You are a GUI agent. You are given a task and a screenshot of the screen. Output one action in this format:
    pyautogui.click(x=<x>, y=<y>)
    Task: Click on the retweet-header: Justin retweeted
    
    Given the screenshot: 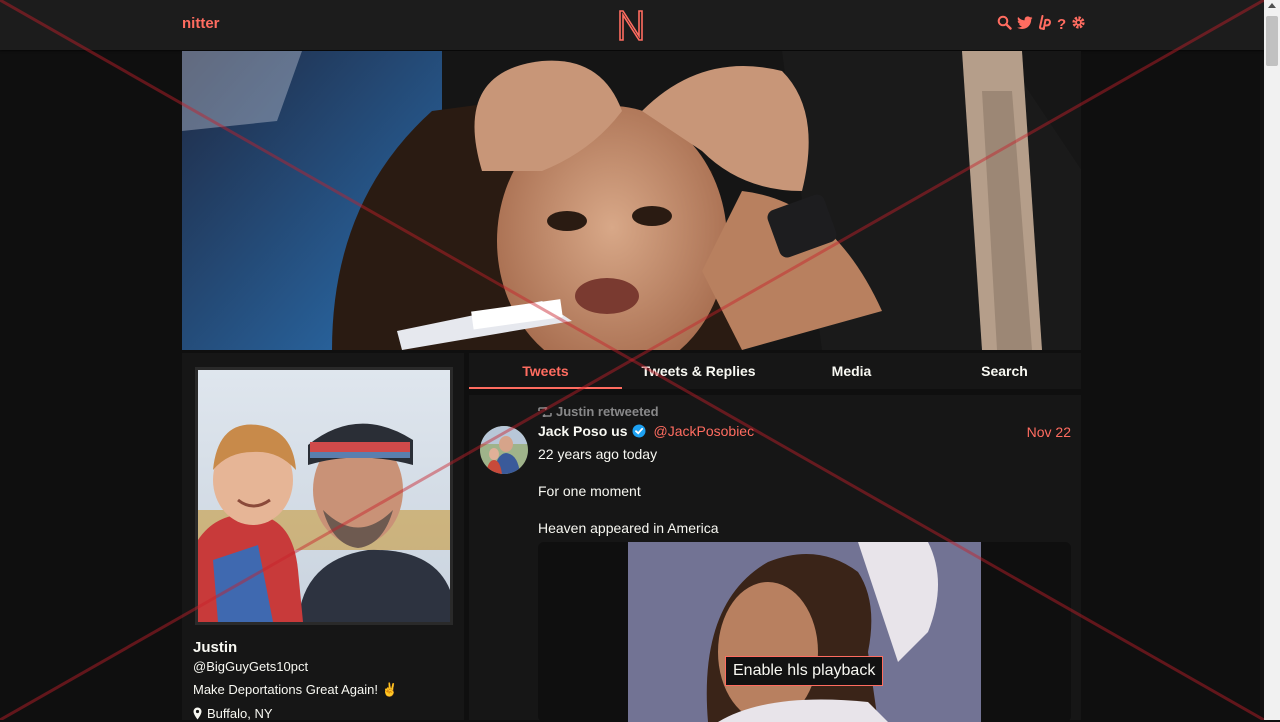 What is the action you would take?
    pyautogui.click(x=598, y=411)
    